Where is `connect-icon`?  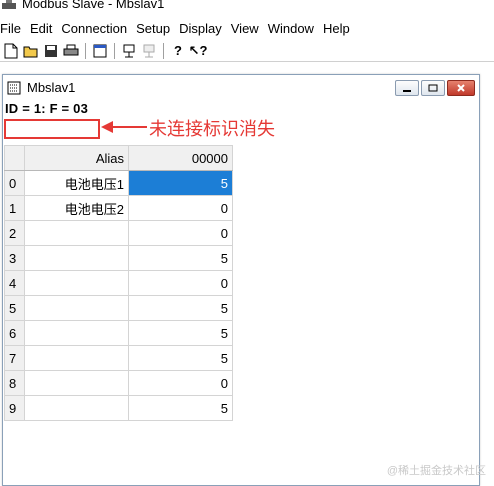 connect-icon is located at coordinates (129, 51).